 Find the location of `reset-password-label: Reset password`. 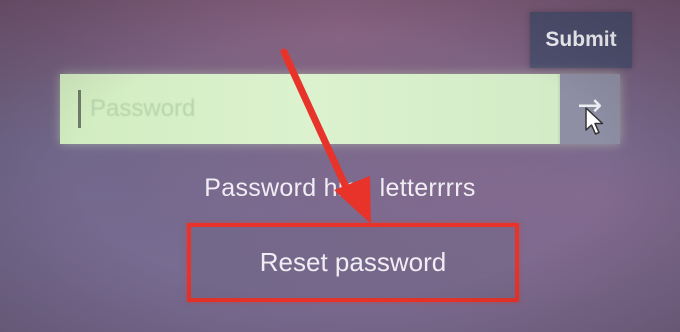

reset-password-label: Reset password is located at coordinates (353, 262).